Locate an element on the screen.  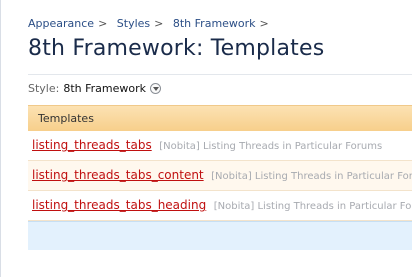
style-selector: Style: 8th Framework is located at coordinates (95, 88).